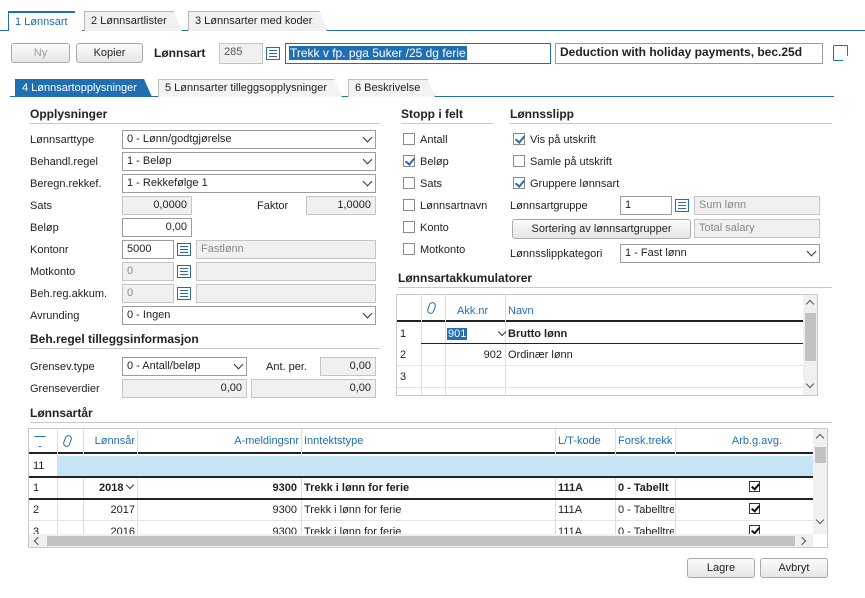 This screenshot has height=598, width=865. Describe the element at coordinates (540, 355) in the screenshot. I see `akk-row-navn: Ordinær lønn` at that location.